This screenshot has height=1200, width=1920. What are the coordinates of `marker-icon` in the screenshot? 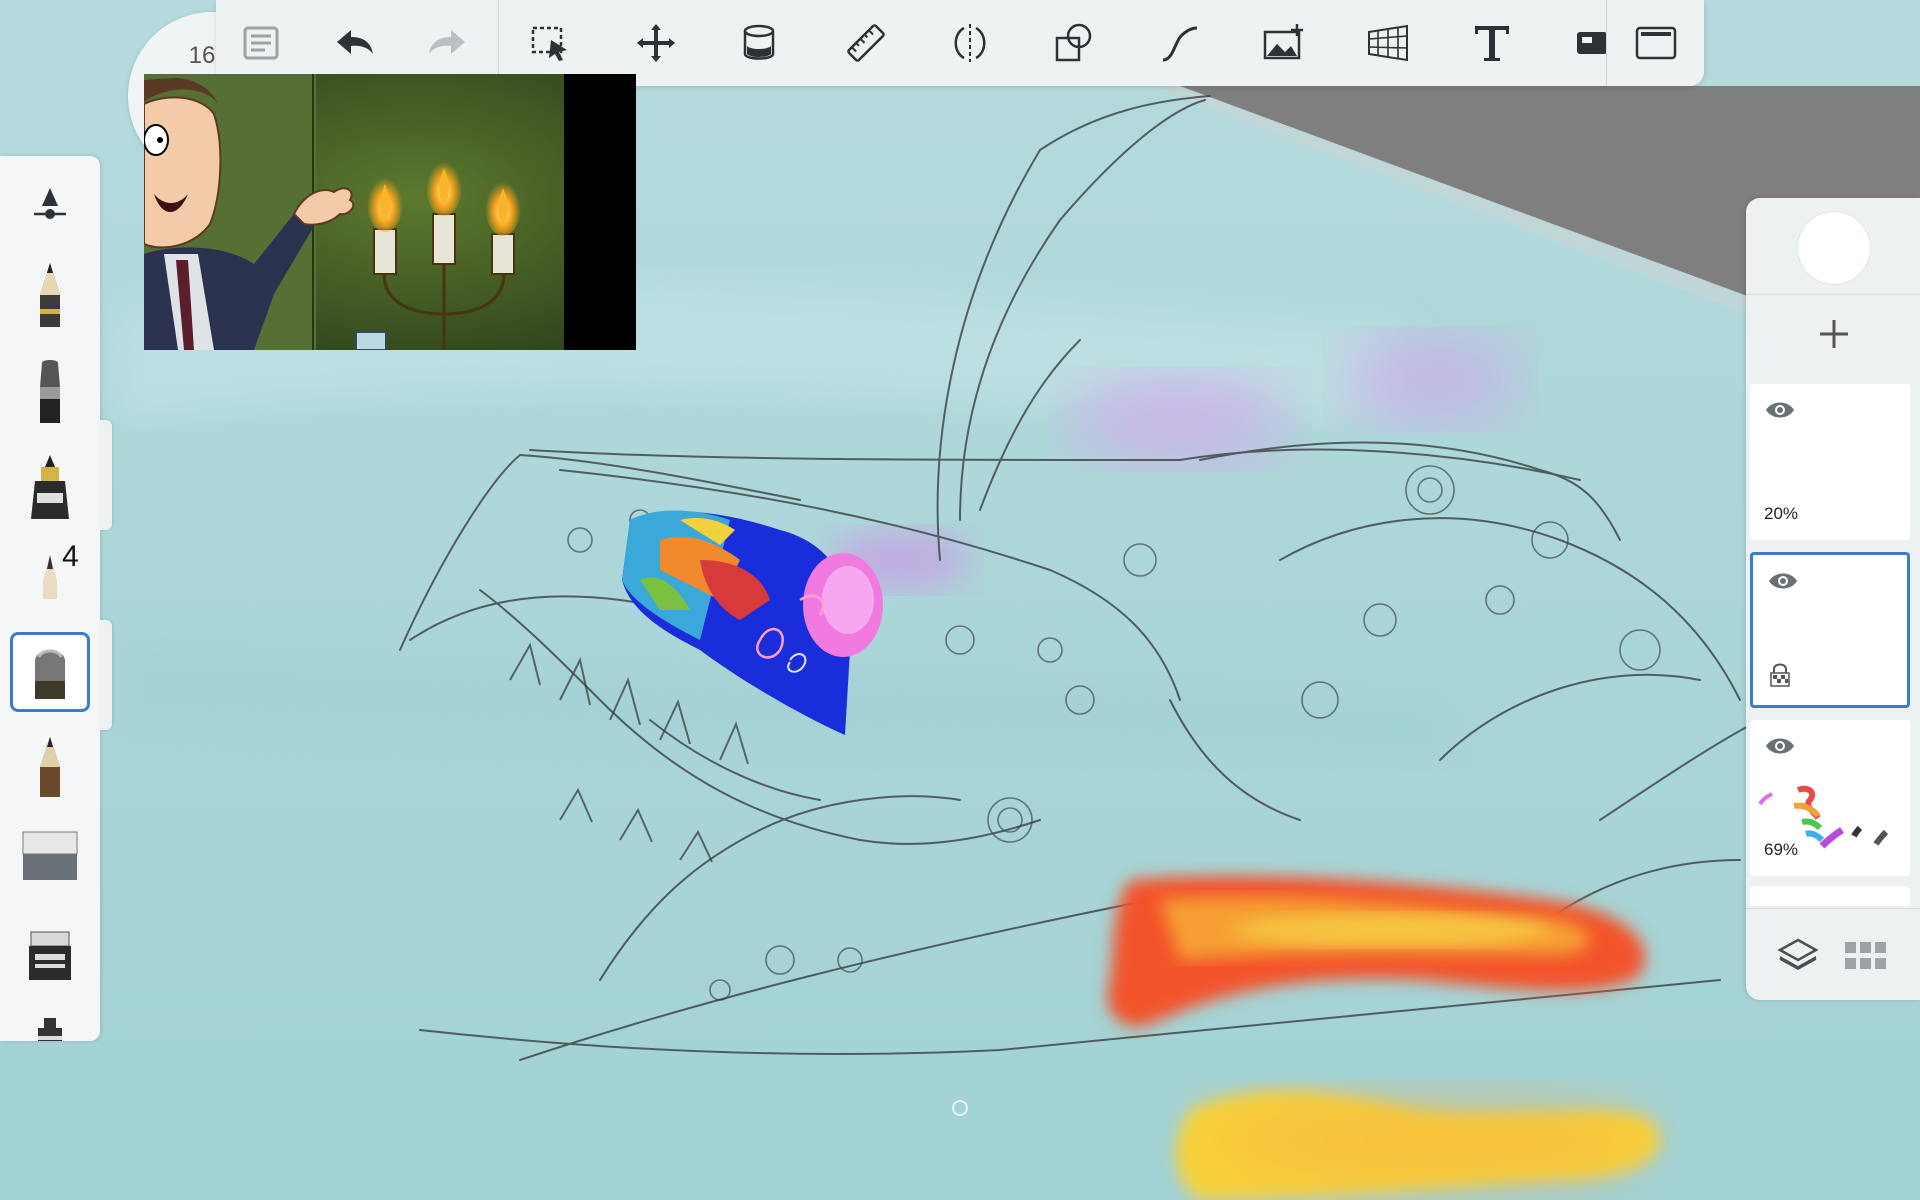 It's located at (50, 956).